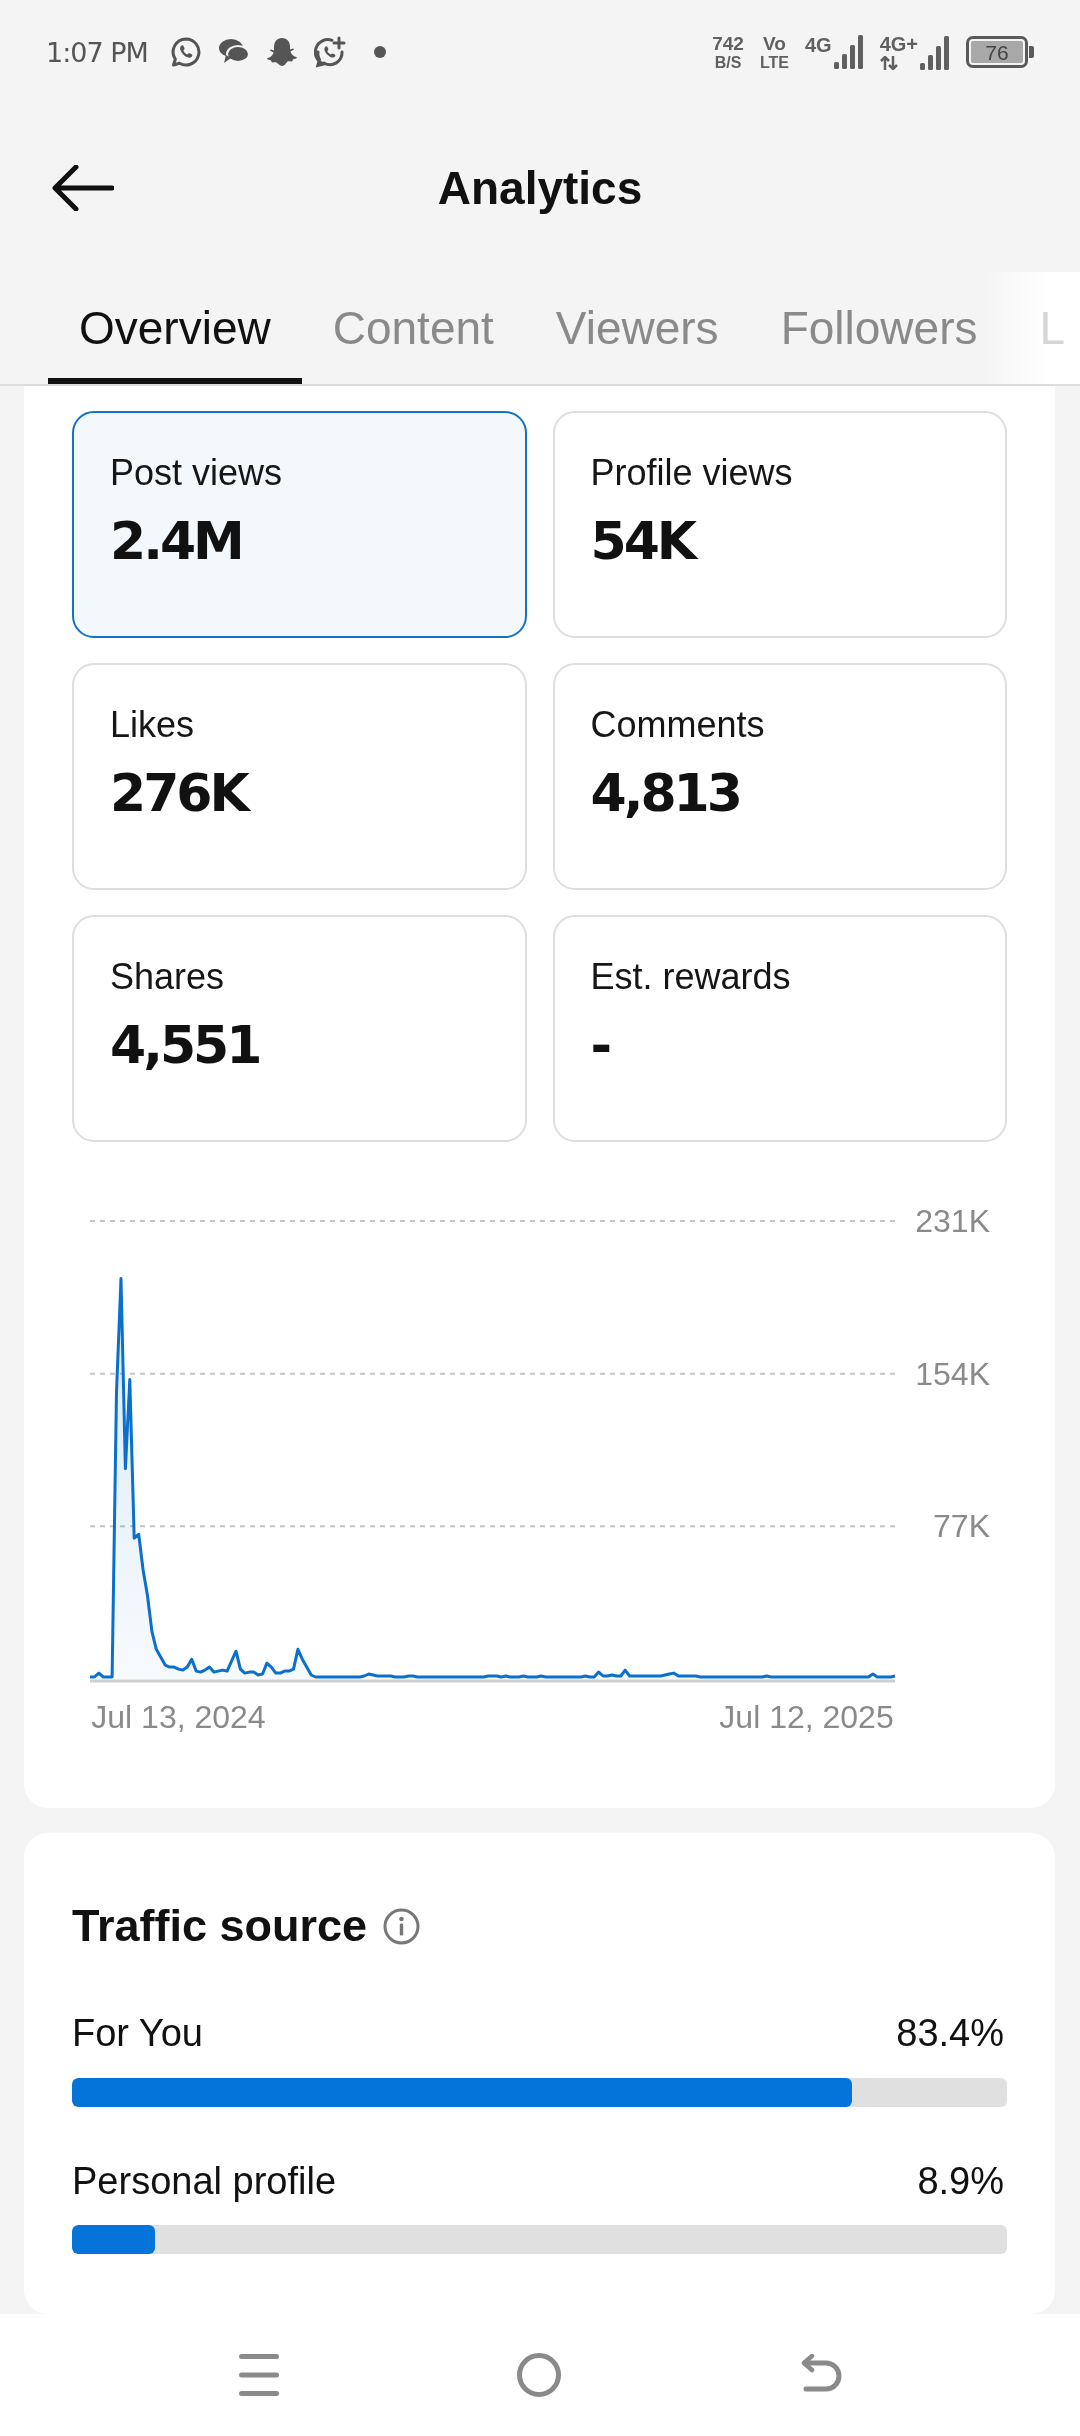 The image size is (1080, 2436). I want to click on battery-indicator: 76, so click(1000, 52).